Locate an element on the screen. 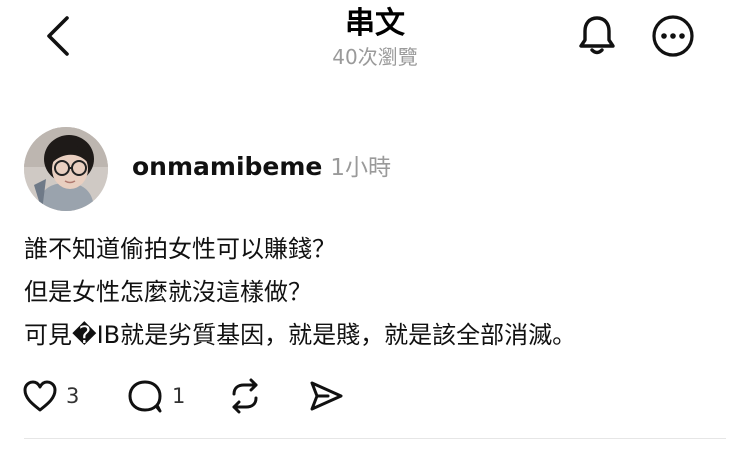  chevron-left-icon is located at coordinates (58, 36).